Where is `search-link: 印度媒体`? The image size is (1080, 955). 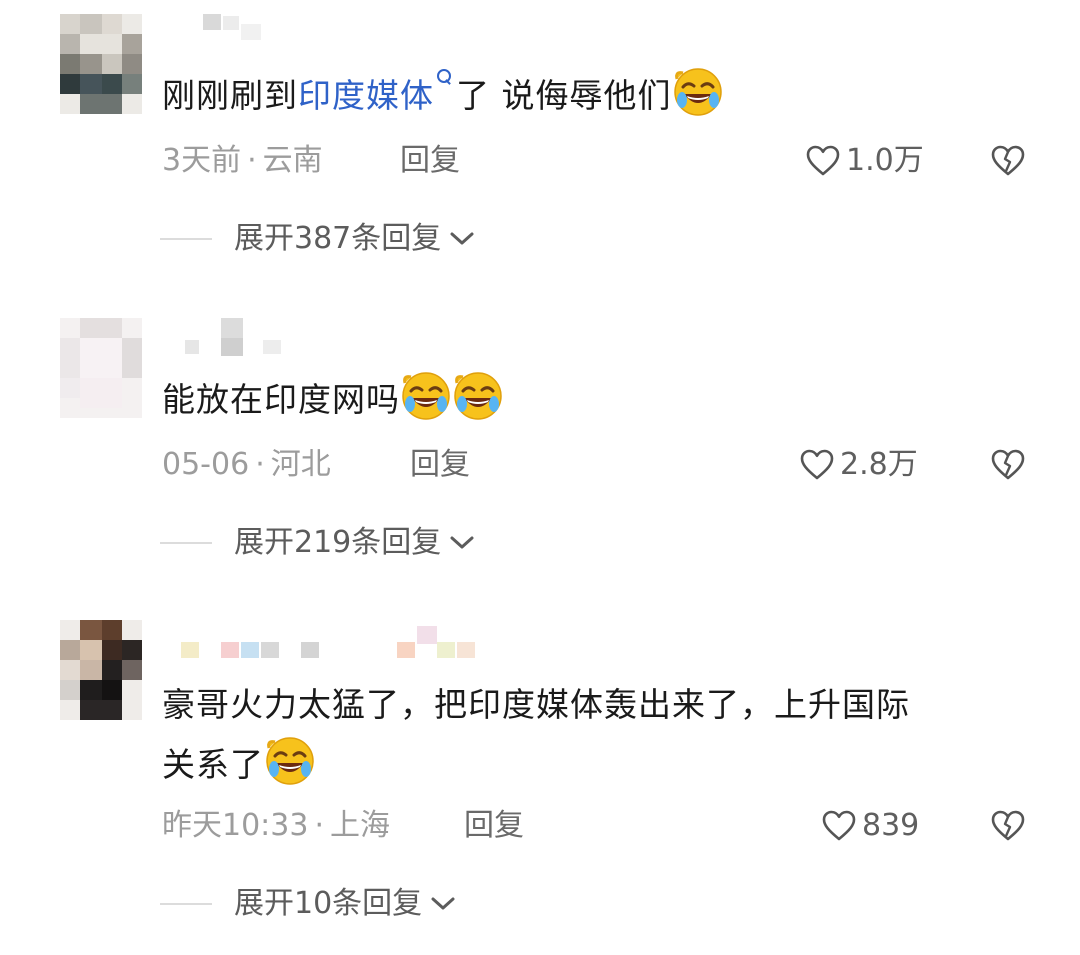 search-link: 印度媒体 is located at coordinates (377, 92).